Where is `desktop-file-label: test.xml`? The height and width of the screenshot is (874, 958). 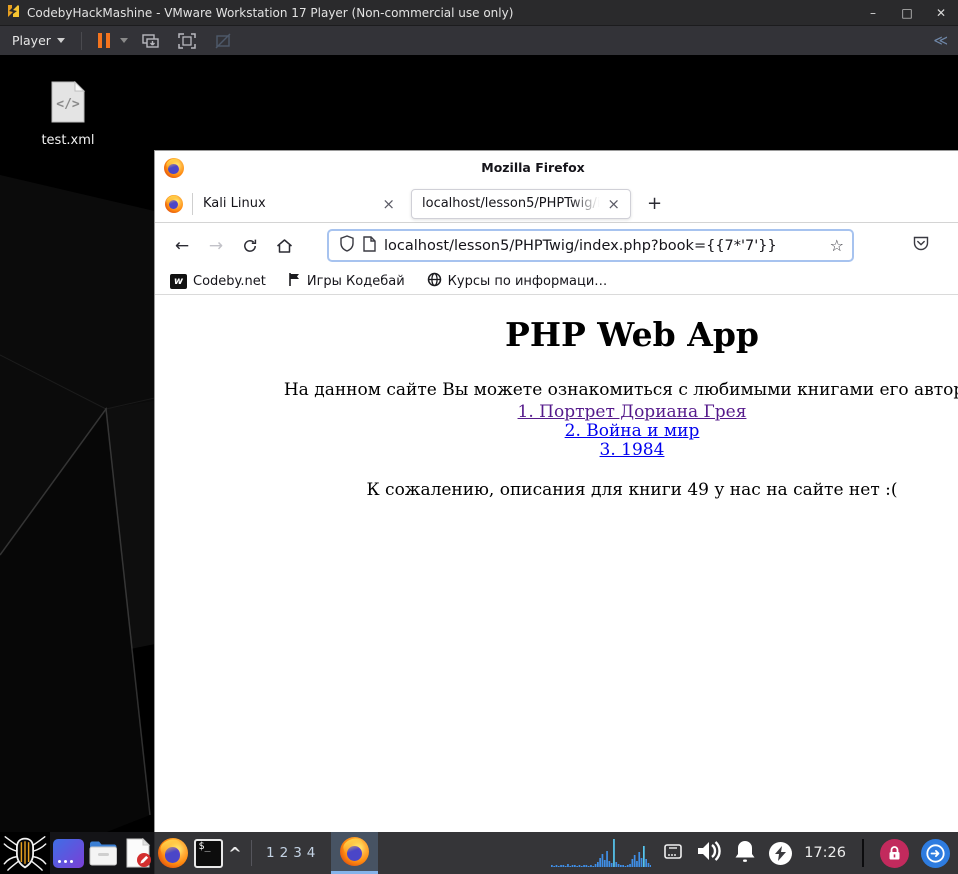
desktop-file-label: test.xml is located at coordinates (68, 140).